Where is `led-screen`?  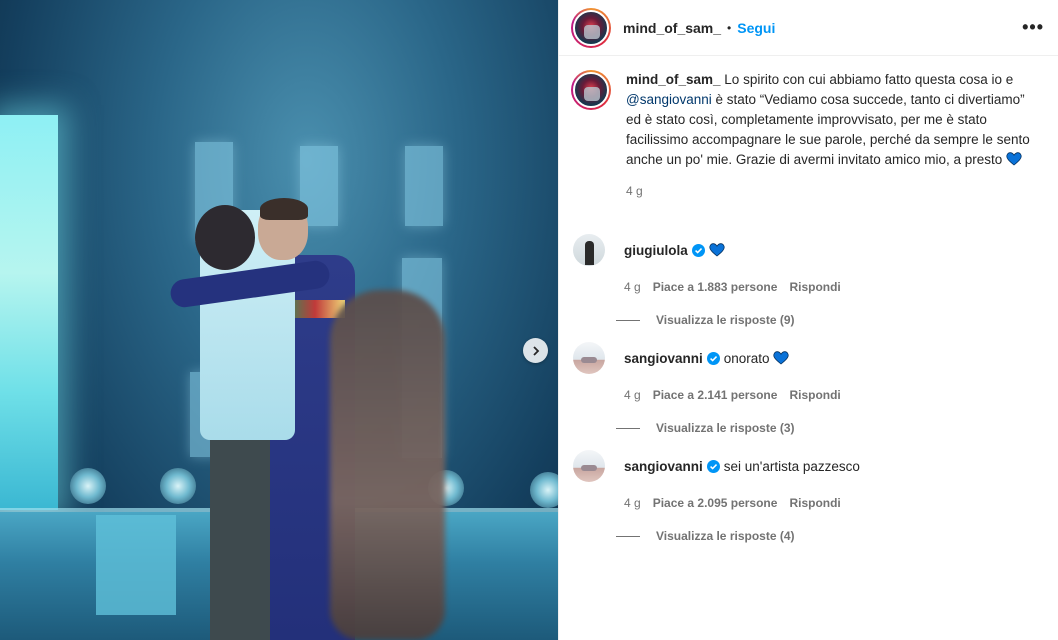 led-screen is located at coordinates (29, 312).